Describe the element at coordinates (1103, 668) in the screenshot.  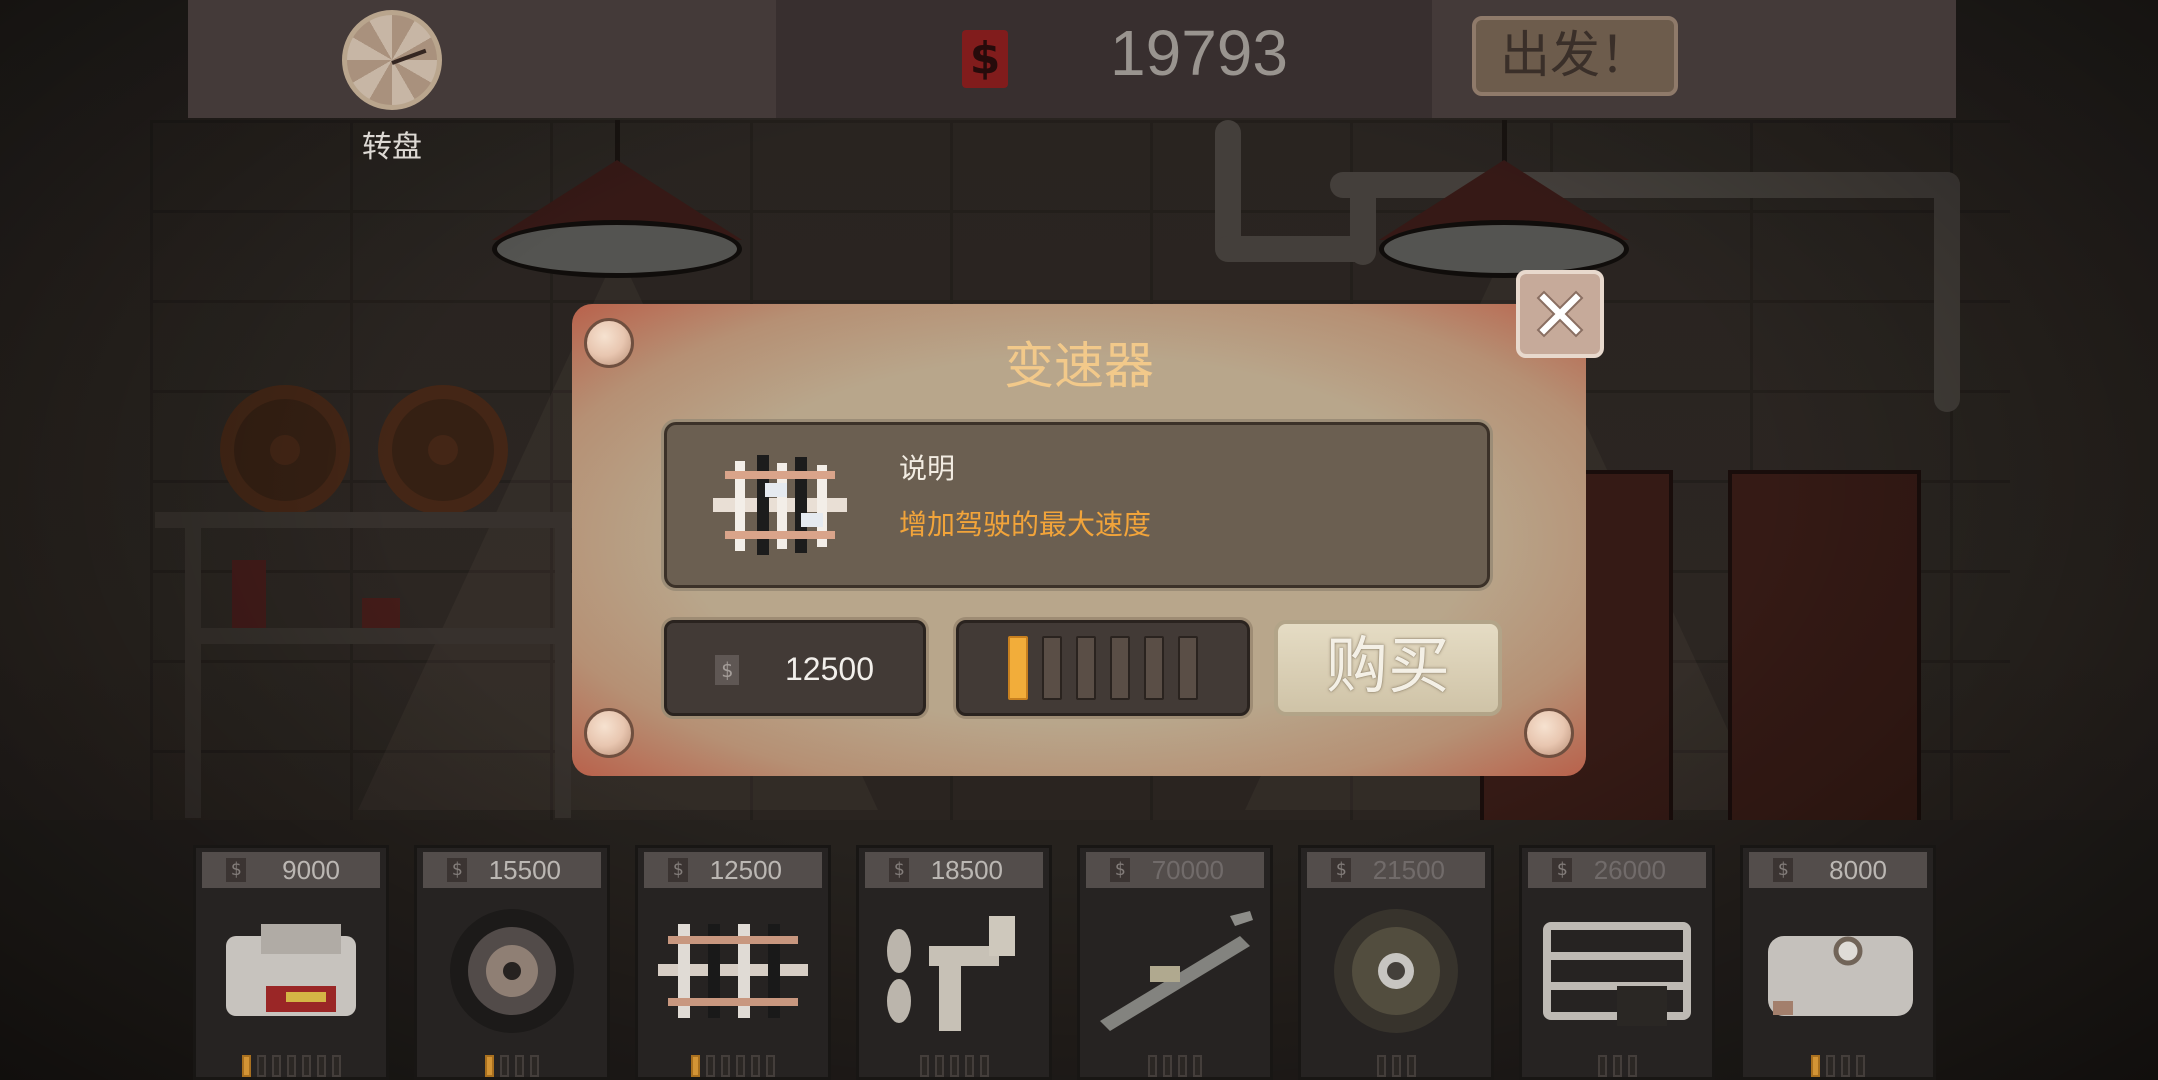
I see `upgrade-level-bar` at that location.